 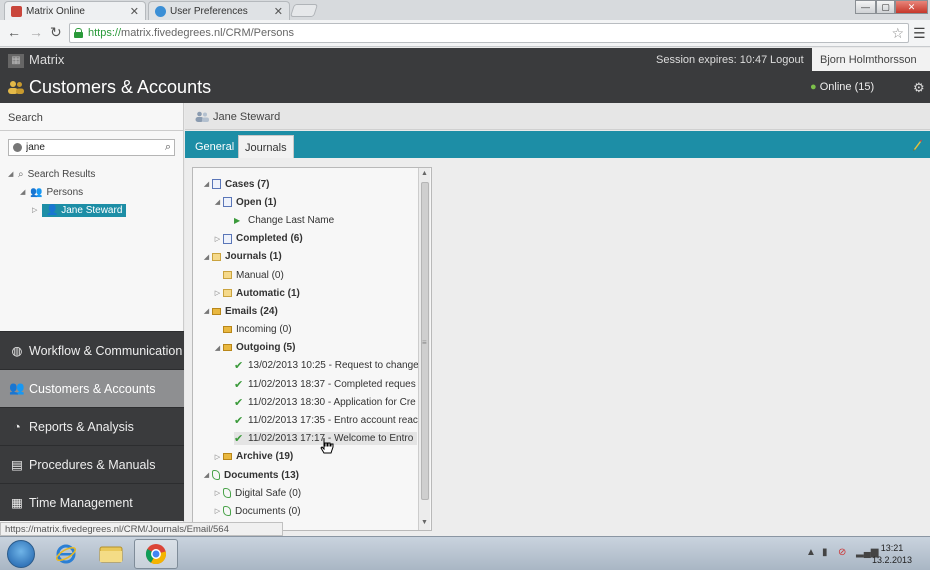 I want to click on tree-node-open: ◢ Open (1), so click(x=310, y=202).